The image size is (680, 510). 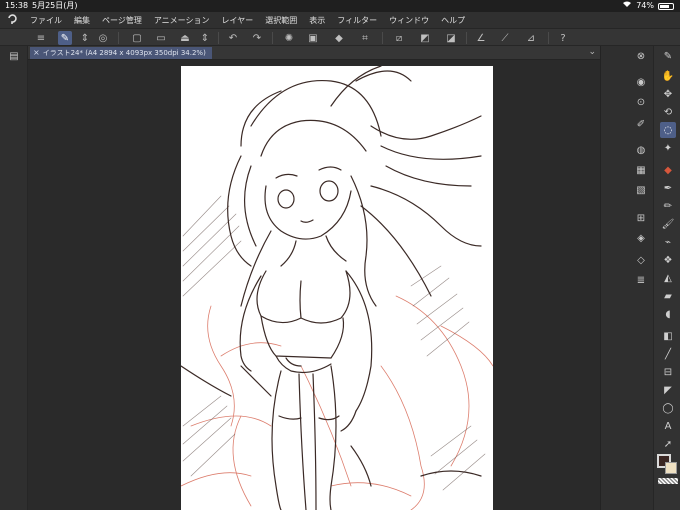 What do you see at coordinates (668, 408) in the screenshot?
I see `balloon-icon: ◯` at bounding box center [668, 408].